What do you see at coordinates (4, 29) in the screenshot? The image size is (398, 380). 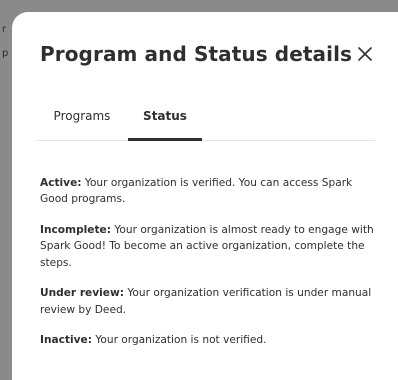 I see `backdrop-text-fragment: r` at bounding box center [4, 29].